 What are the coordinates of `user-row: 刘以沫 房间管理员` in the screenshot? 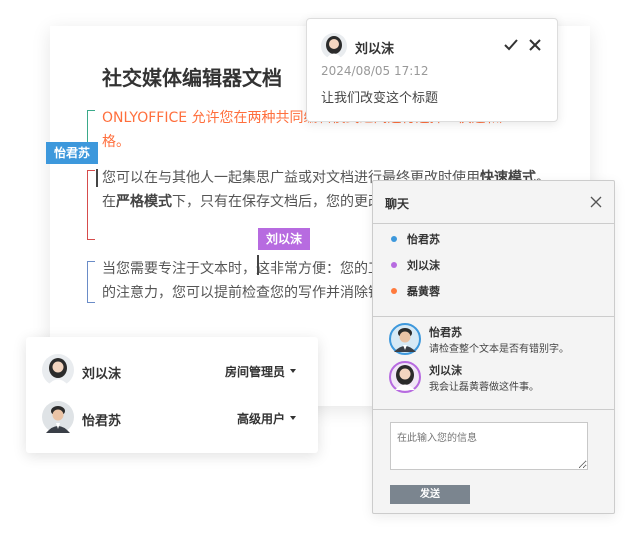 It's located at (173, 372).